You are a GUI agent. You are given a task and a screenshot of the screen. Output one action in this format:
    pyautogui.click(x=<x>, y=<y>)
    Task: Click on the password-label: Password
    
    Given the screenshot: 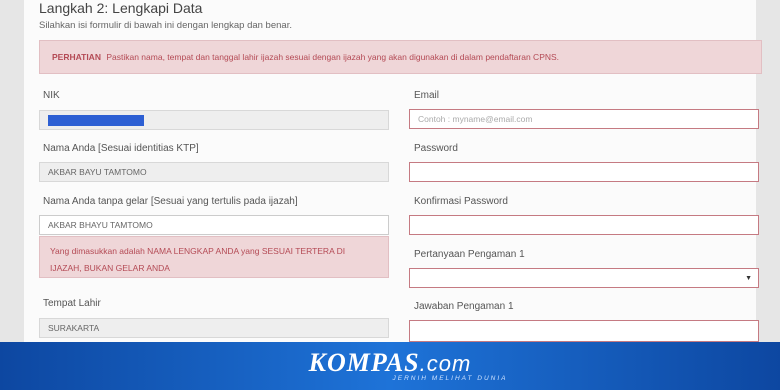 What is the action you would take?
    pyautogui.click(x=436, y=148)
    